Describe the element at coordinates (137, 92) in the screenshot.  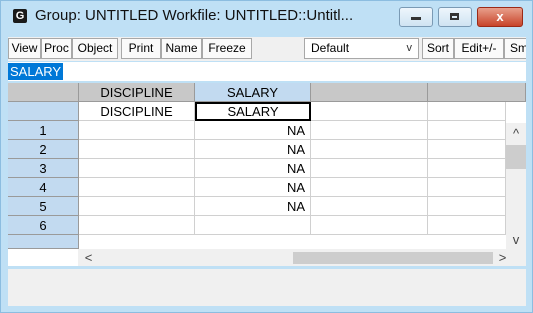
I see `column-header-discipline: DISCIPLINE` at that location.